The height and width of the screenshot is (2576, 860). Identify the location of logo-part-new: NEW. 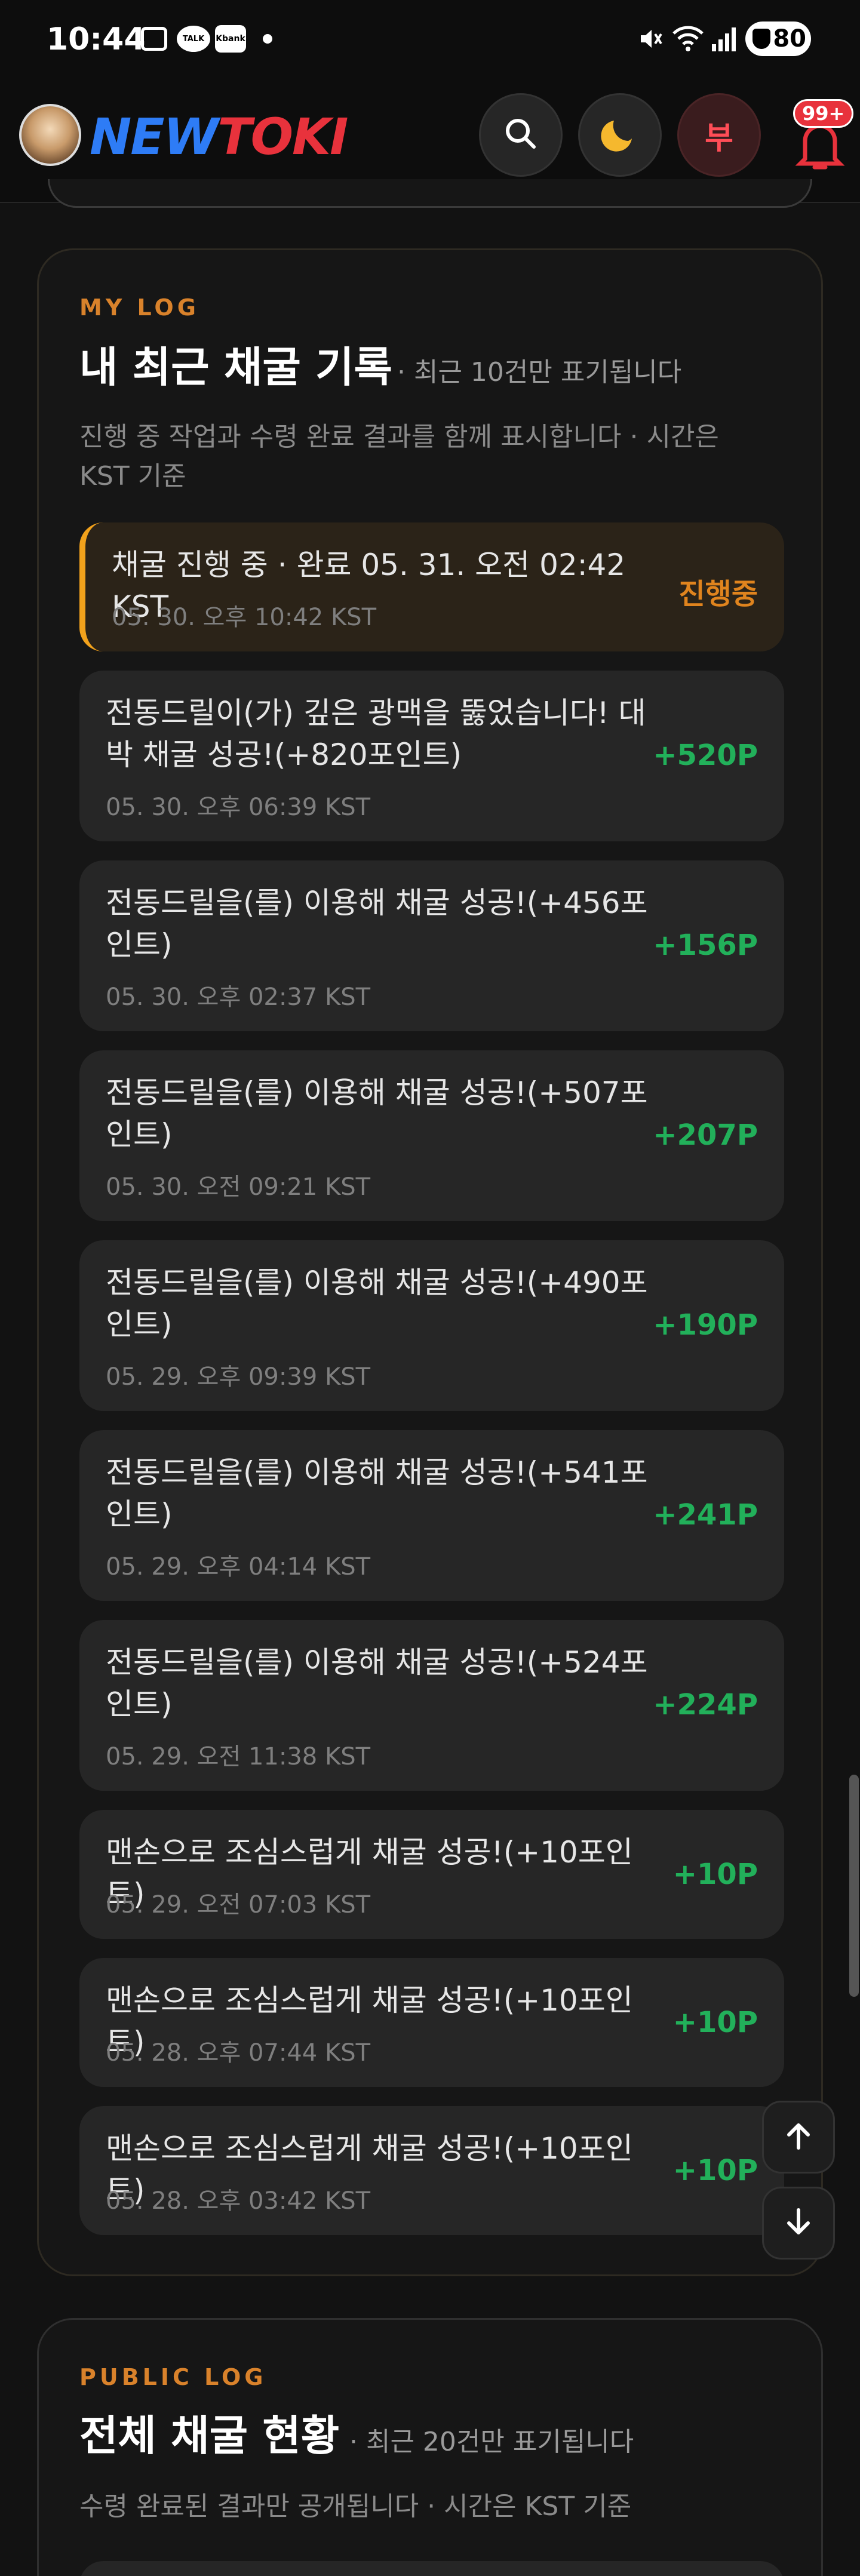
(154, 136).